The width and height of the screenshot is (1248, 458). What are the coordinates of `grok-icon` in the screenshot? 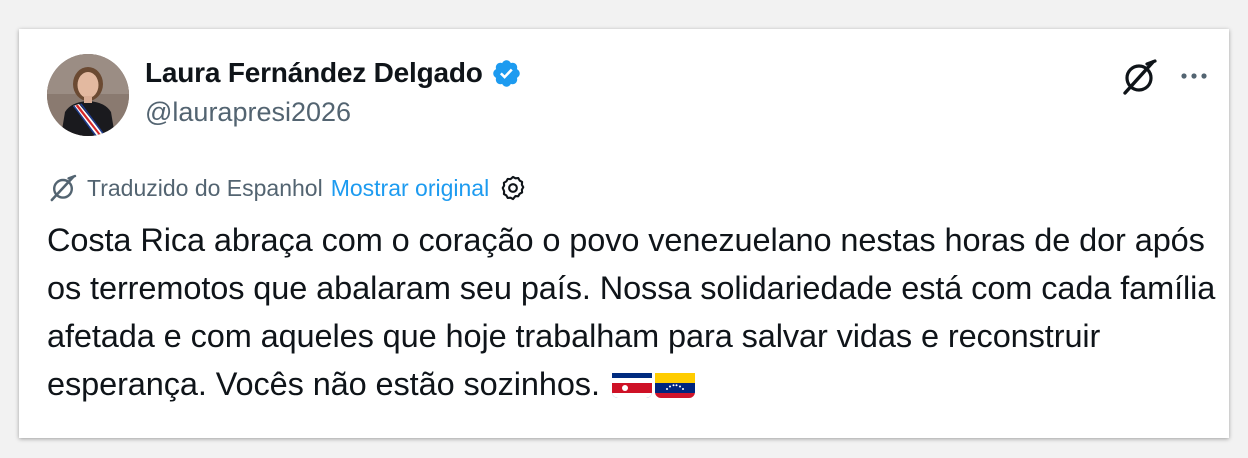 It's located at (1139, 77).